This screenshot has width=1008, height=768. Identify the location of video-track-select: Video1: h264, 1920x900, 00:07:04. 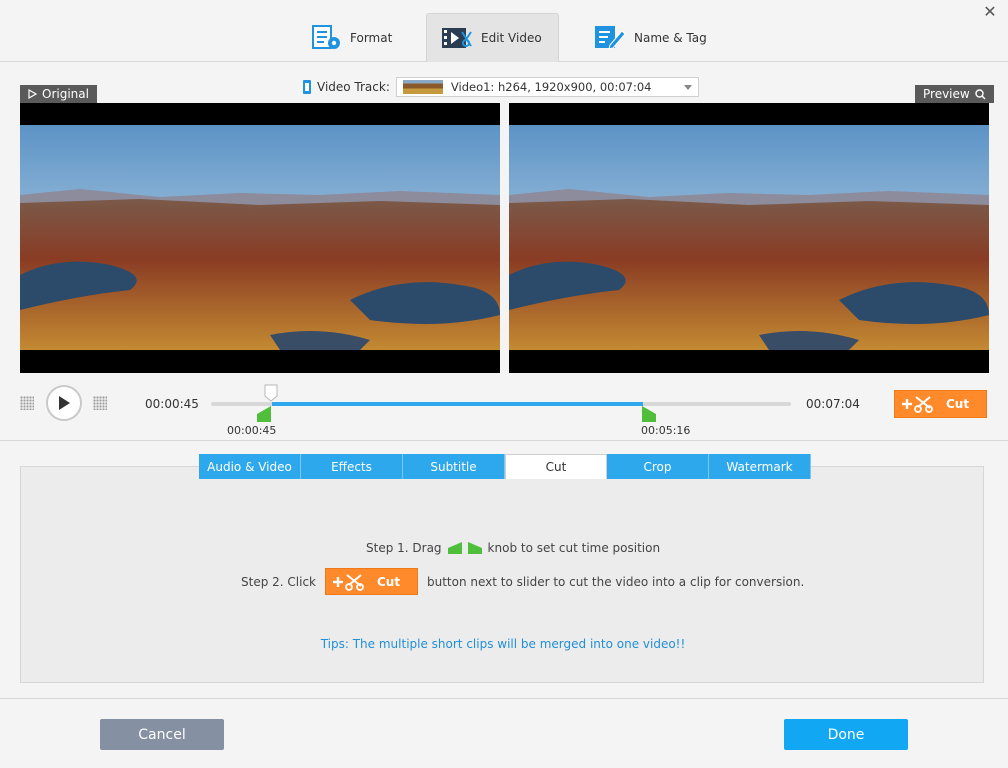
(547, 87).